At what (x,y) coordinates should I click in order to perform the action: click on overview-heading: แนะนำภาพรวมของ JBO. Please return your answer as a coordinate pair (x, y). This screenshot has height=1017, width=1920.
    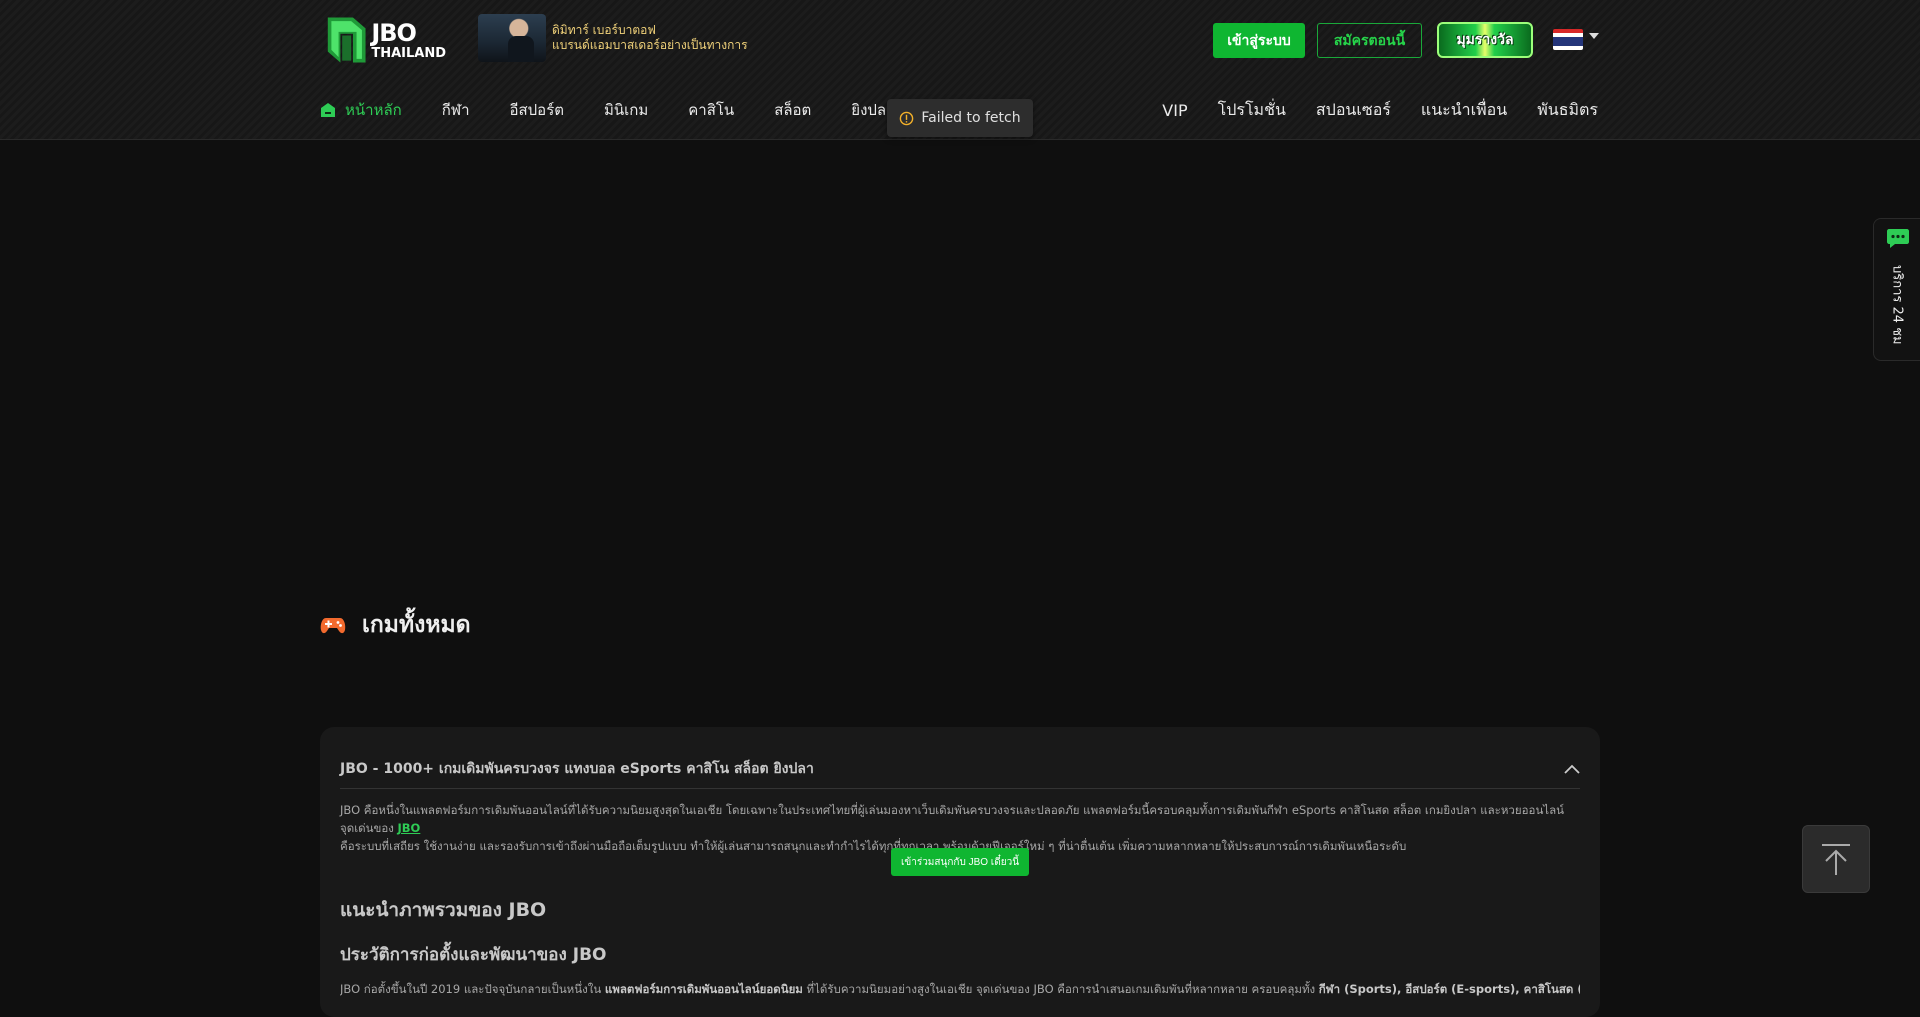
    Looking at the image, I should click on (443, 910).